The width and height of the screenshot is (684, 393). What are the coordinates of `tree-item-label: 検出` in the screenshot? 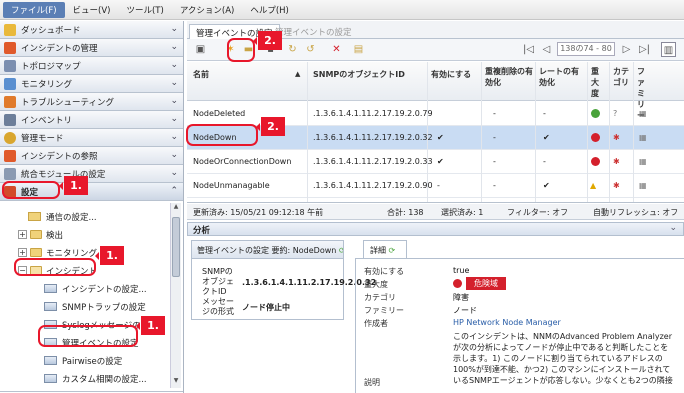 It's located at (55, 235).